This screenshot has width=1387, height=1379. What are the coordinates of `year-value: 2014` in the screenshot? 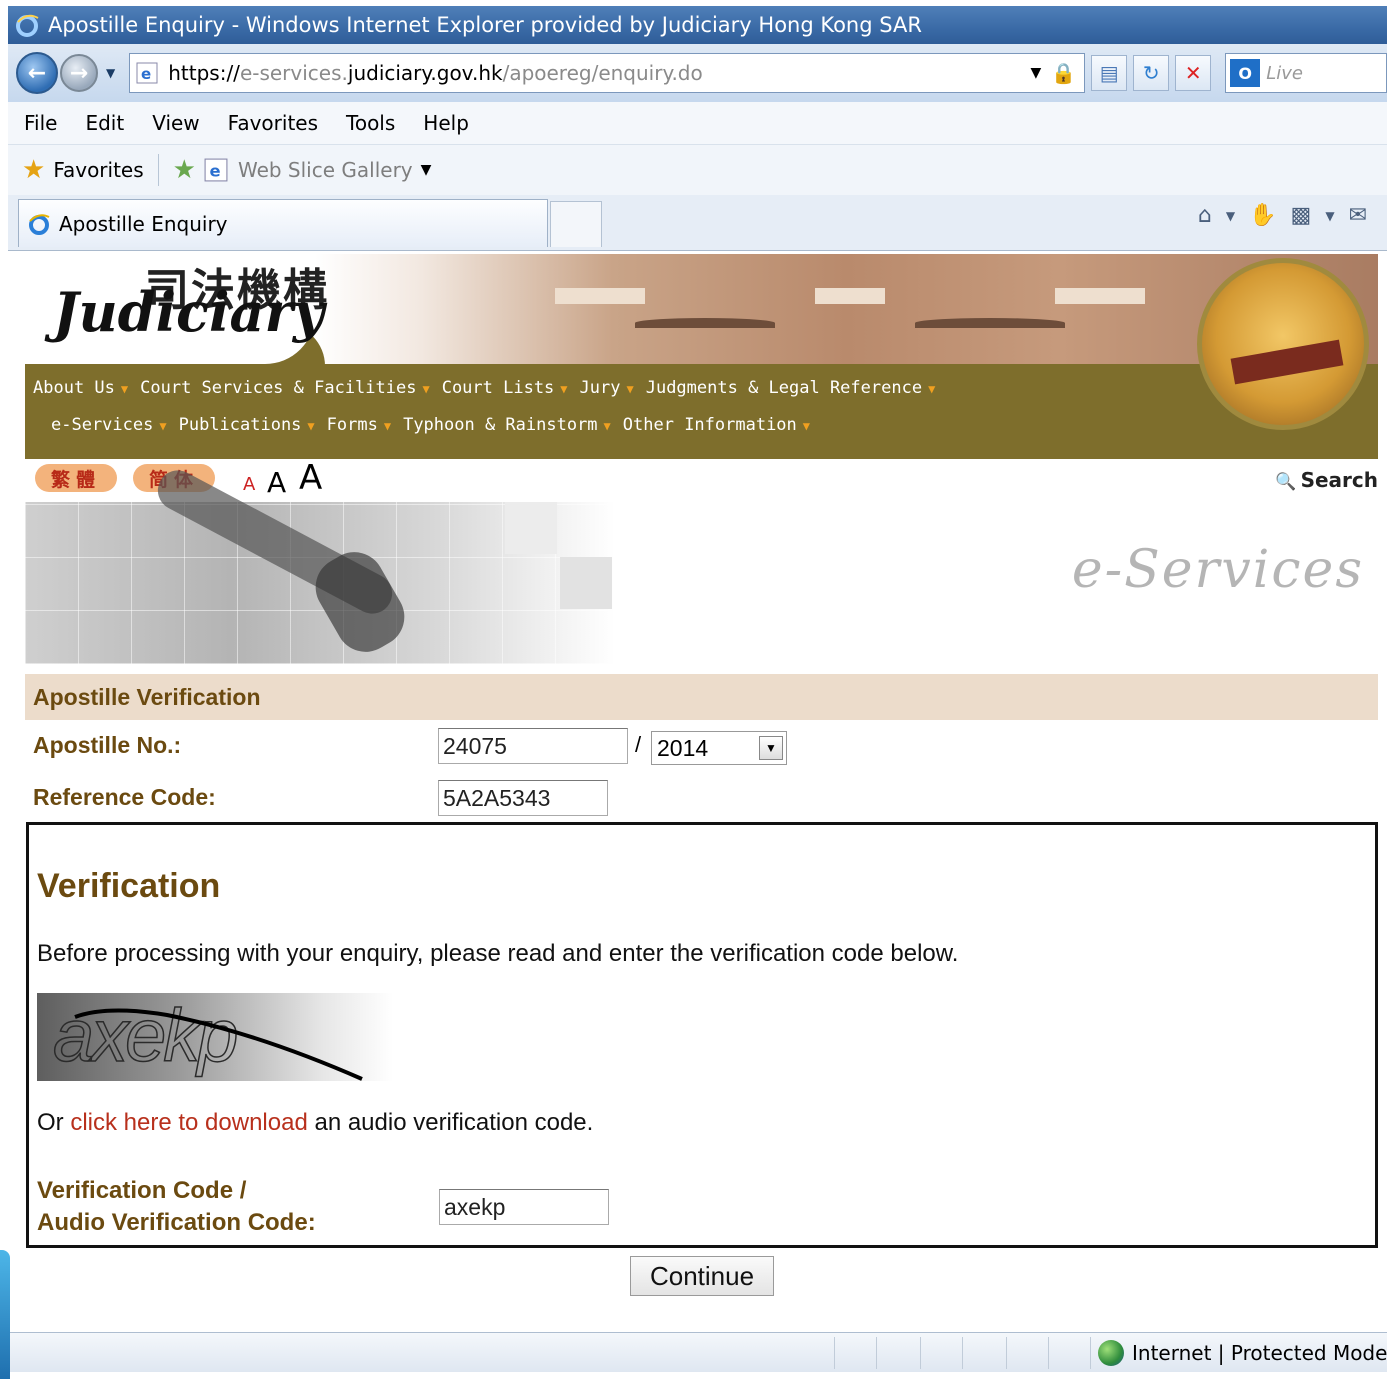 It's located at (683, 747).